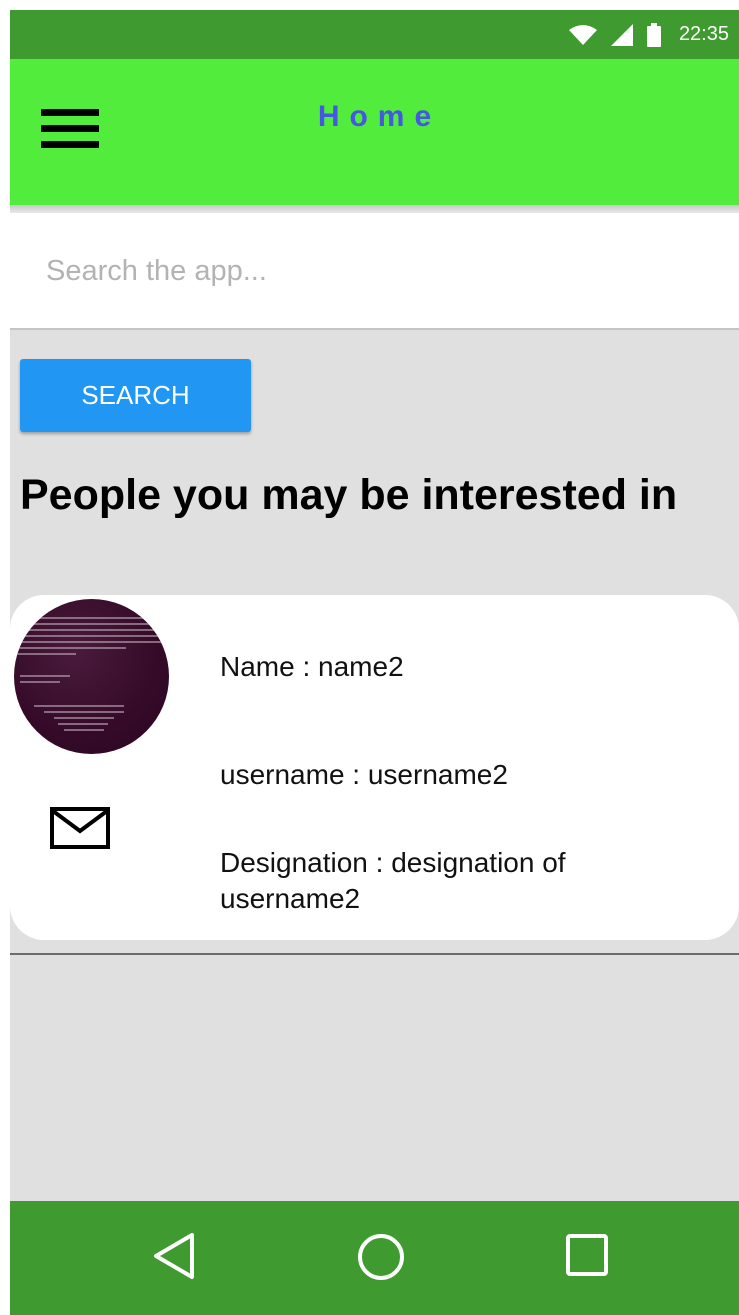 The height and width of the screenshot is (1315, 739). Describe the element at coordinates (374, 954) in the screenshot. I see `divider` at that location.